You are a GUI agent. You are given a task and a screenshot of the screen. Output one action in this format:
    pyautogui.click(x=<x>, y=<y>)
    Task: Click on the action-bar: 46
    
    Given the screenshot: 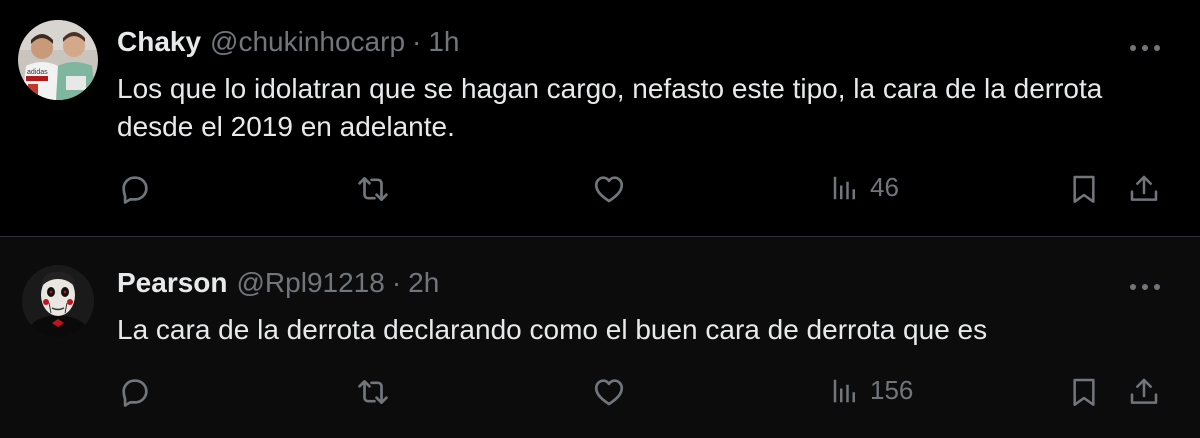 What is the action you would take?
    pyautogui.click(x=600, y=192)
    